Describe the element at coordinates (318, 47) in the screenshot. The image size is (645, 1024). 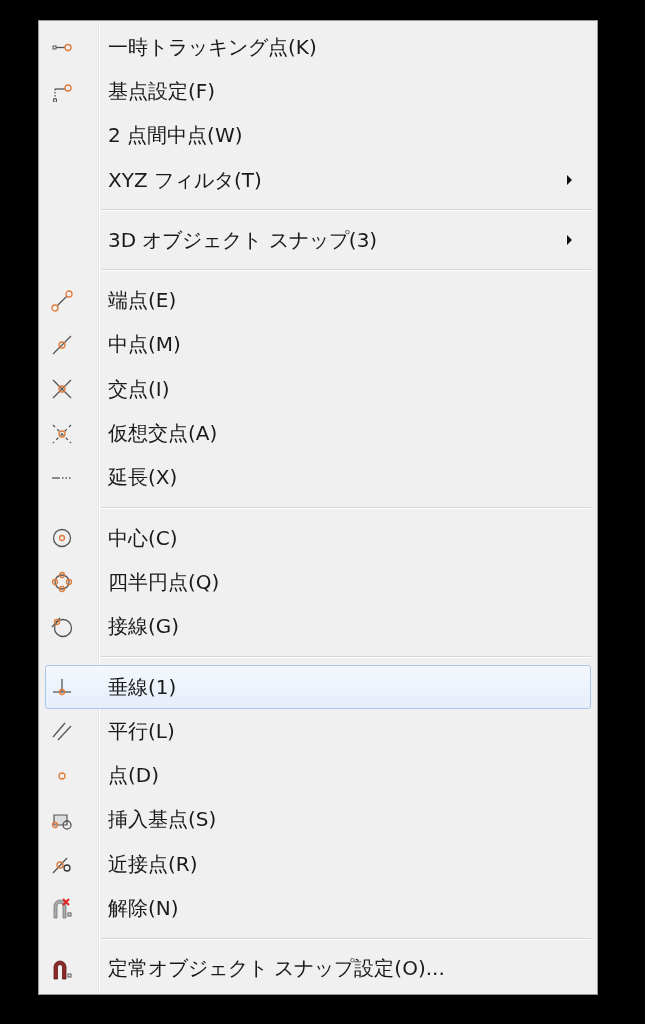
I see `menu-item: 一時トラッキング点(K)` at that location.